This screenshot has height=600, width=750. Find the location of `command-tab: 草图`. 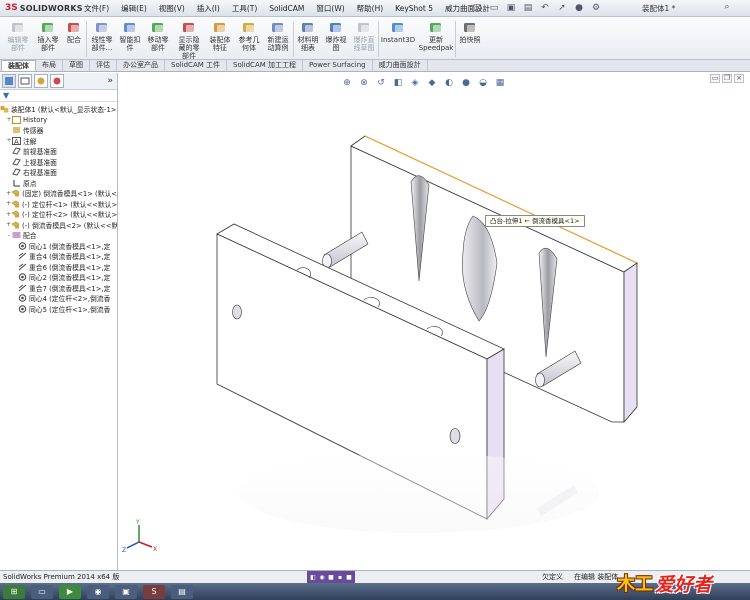

command-tab: 草图 is located at coordinates (76, 65).